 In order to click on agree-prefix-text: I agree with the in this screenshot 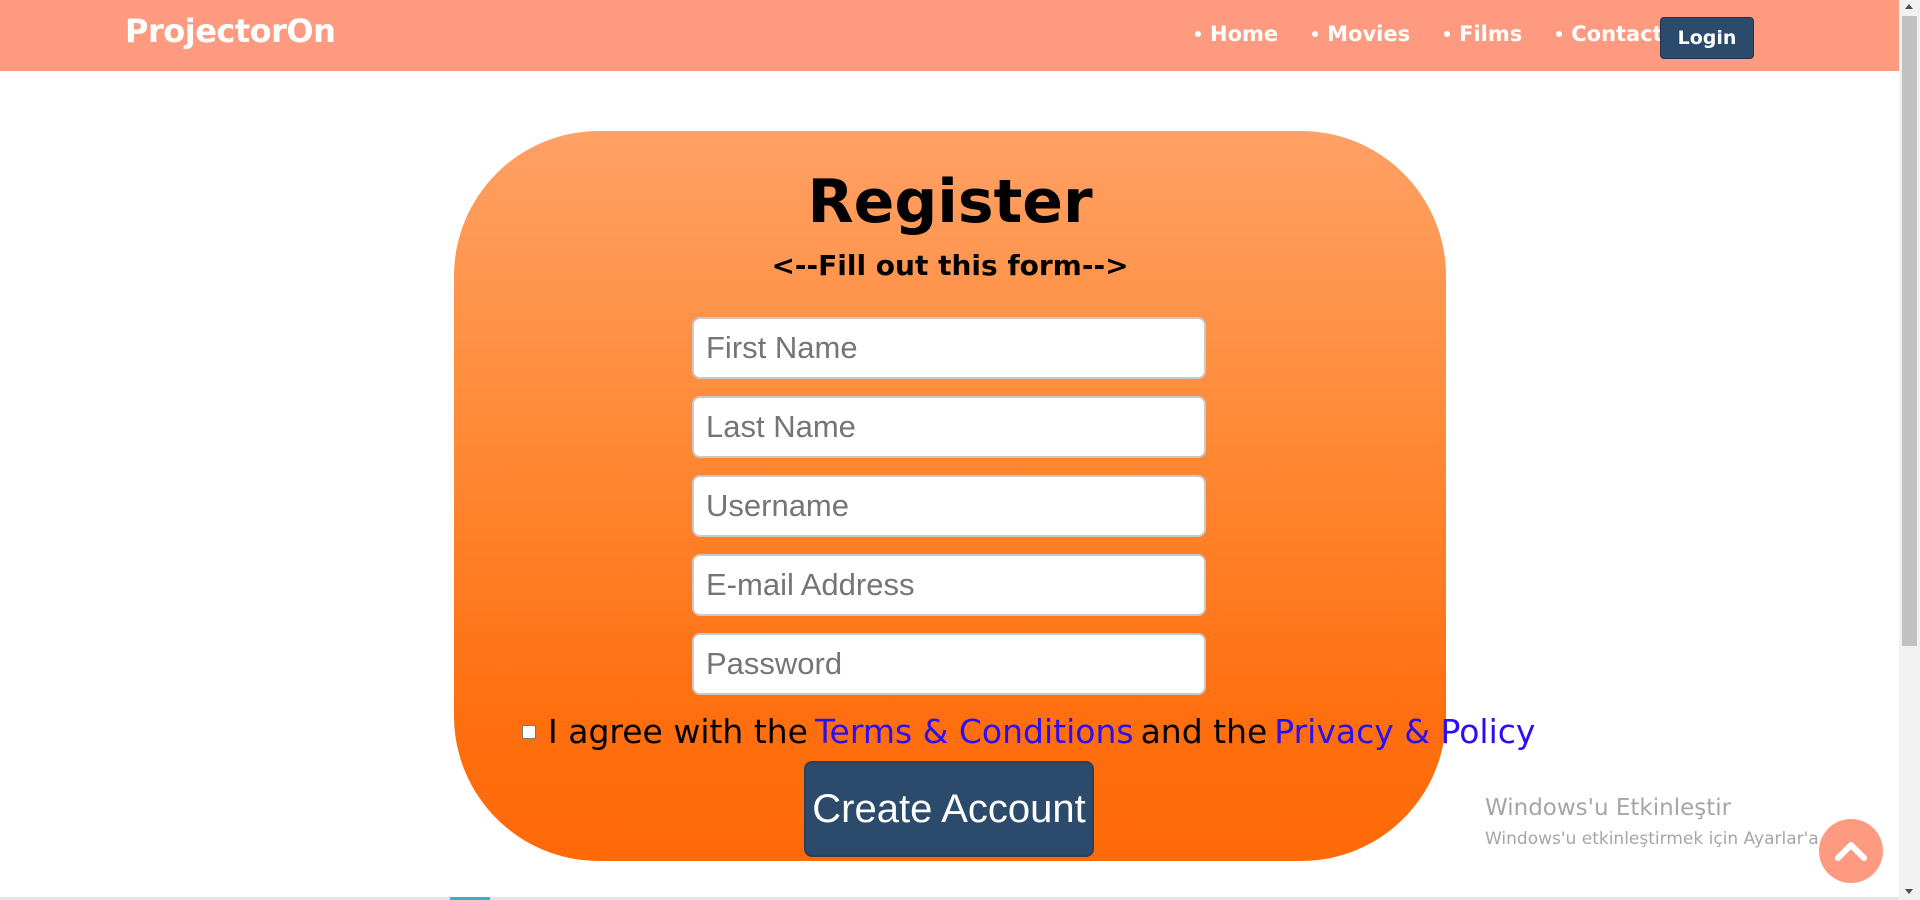, I will do `click(678, 731)`.